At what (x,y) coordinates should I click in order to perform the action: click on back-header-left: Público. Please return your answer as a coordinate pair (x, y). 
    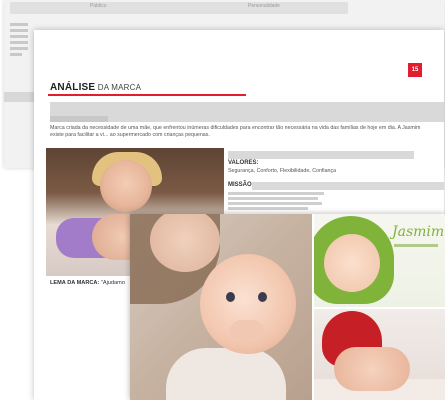
    Looking at the image, I should click on (98, 6).